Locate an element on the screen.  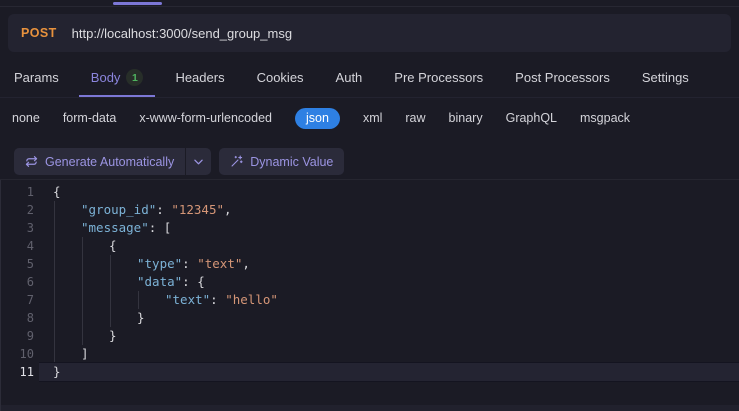
generate-options-caret is located at coordinates (198, 162).